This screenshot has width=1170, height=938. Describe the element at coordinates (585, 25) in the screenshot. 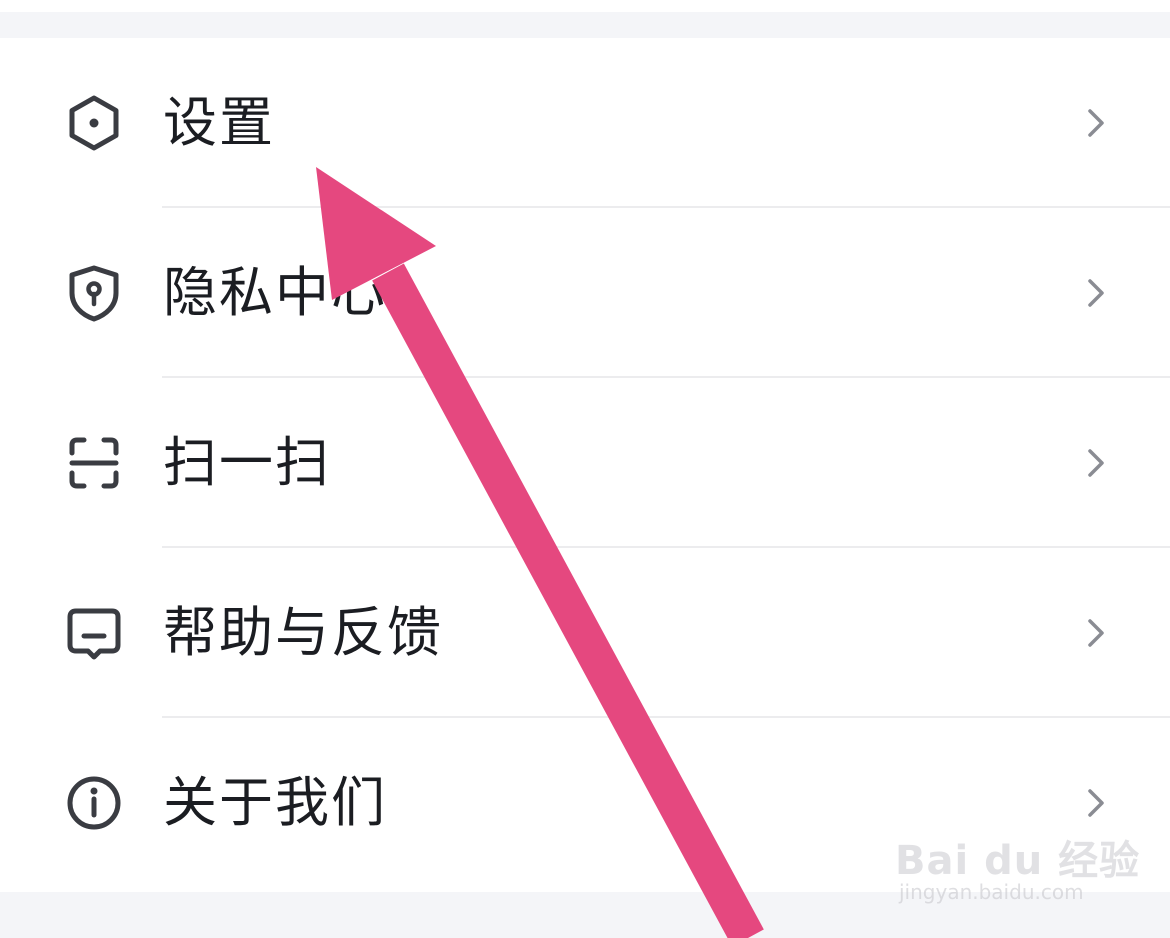

I see `top-divider-band` at that location.